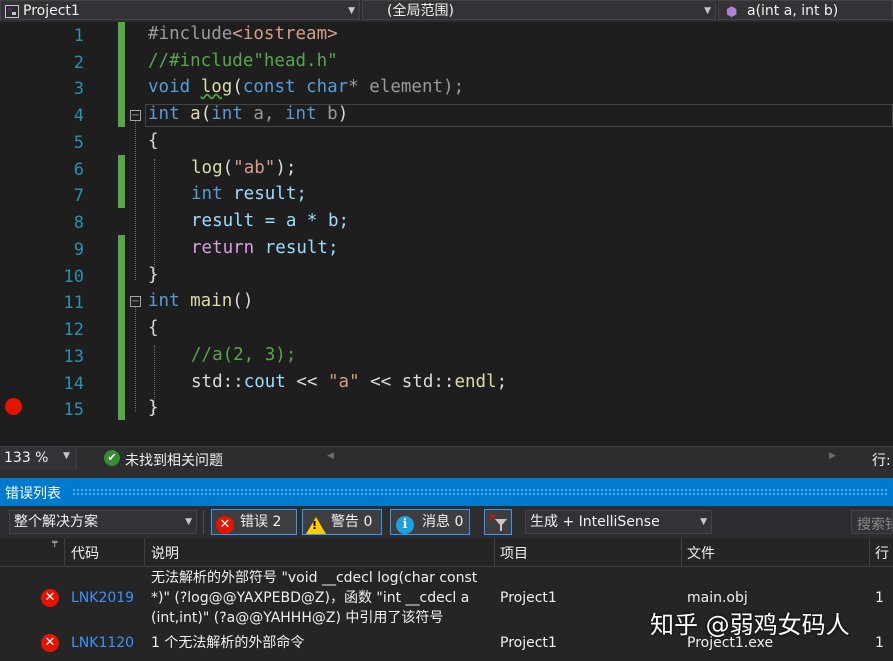 Image resolution: width=893 pixels, height=661 pixels. What do you see at coordinates (78, 116) in the screenshot?
I see `line-number: 4` at bounding box center [78, 116].